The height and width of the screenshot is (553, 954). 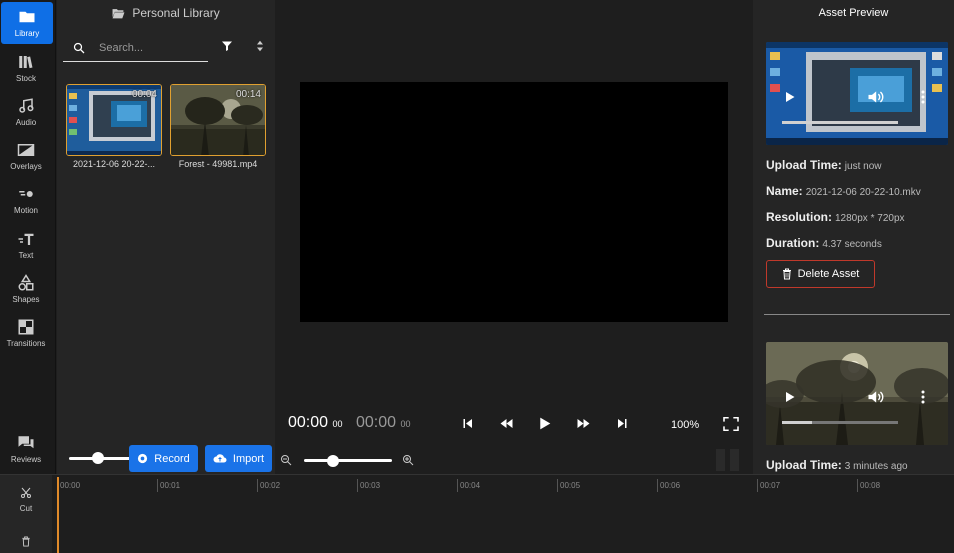 What do you see at coordinates (260, 46) in the screenshot?
I see `sort-icon` at bounding box center [260, 46].